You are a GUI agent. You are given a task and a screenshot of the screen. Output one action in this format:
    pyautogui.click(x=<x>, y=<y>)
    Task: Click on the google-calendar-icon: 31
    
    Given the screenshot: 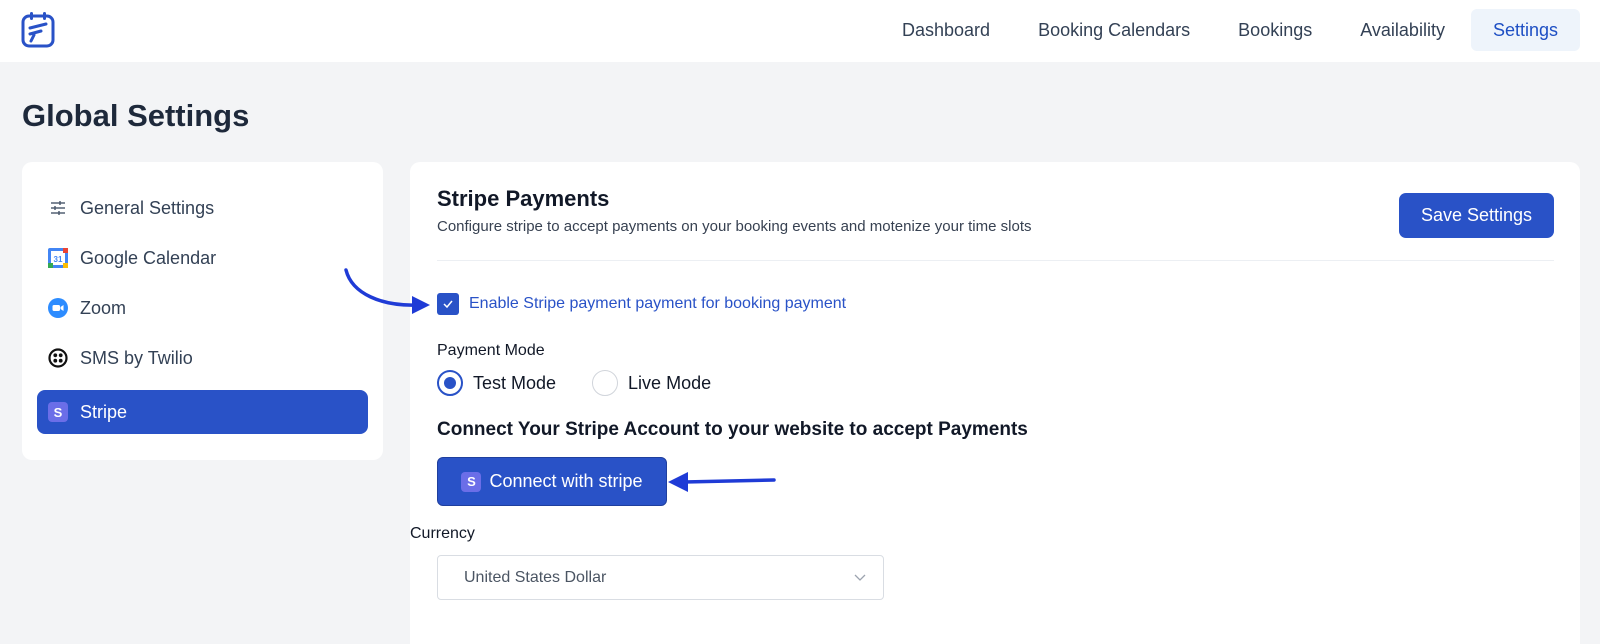 What is the action you would take?
    pyautogui.click(x=58, y=258)
    